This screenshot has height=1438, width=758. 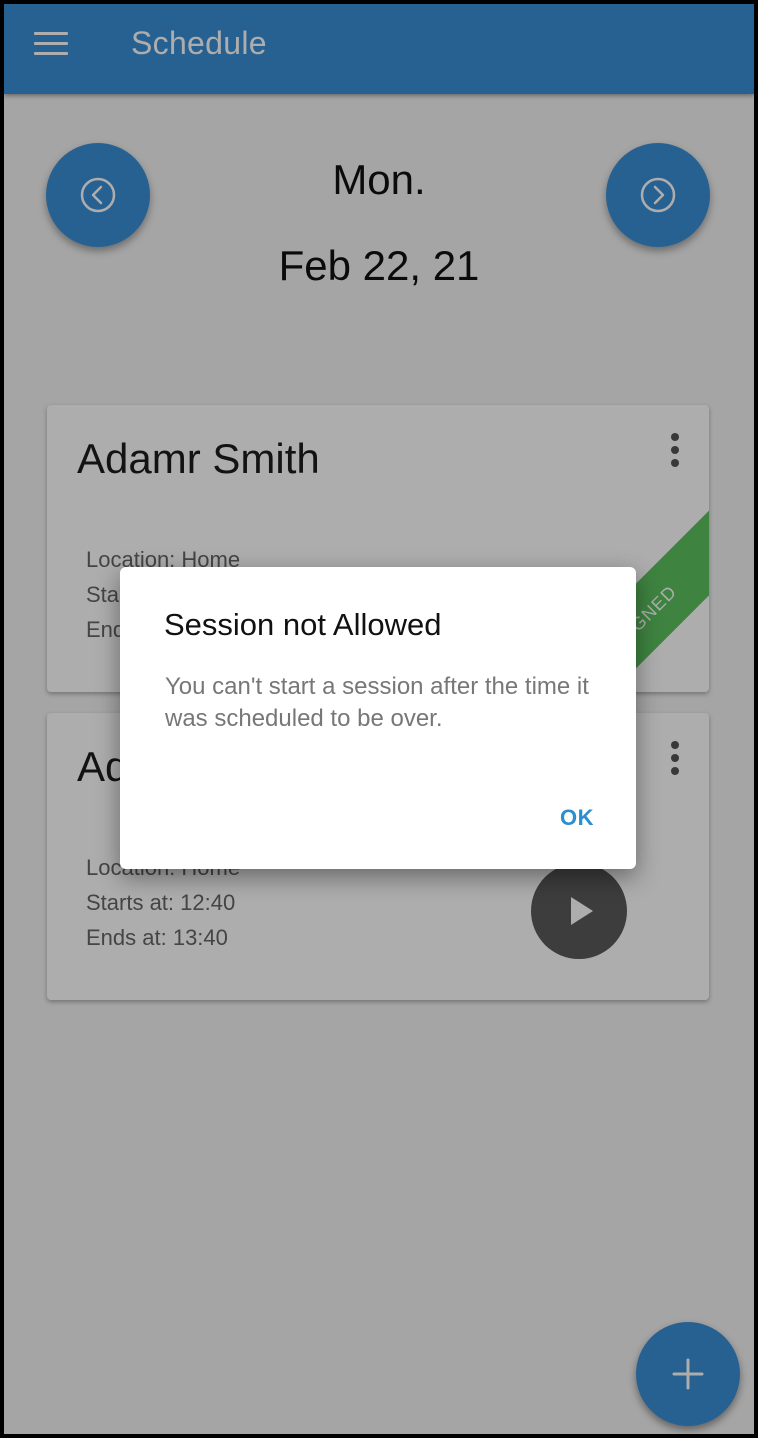 What do you see at coordinates (303, 624) in the screenshot?
I see `dialog-title: Session not Allowed` at bounding box center [303, 624].